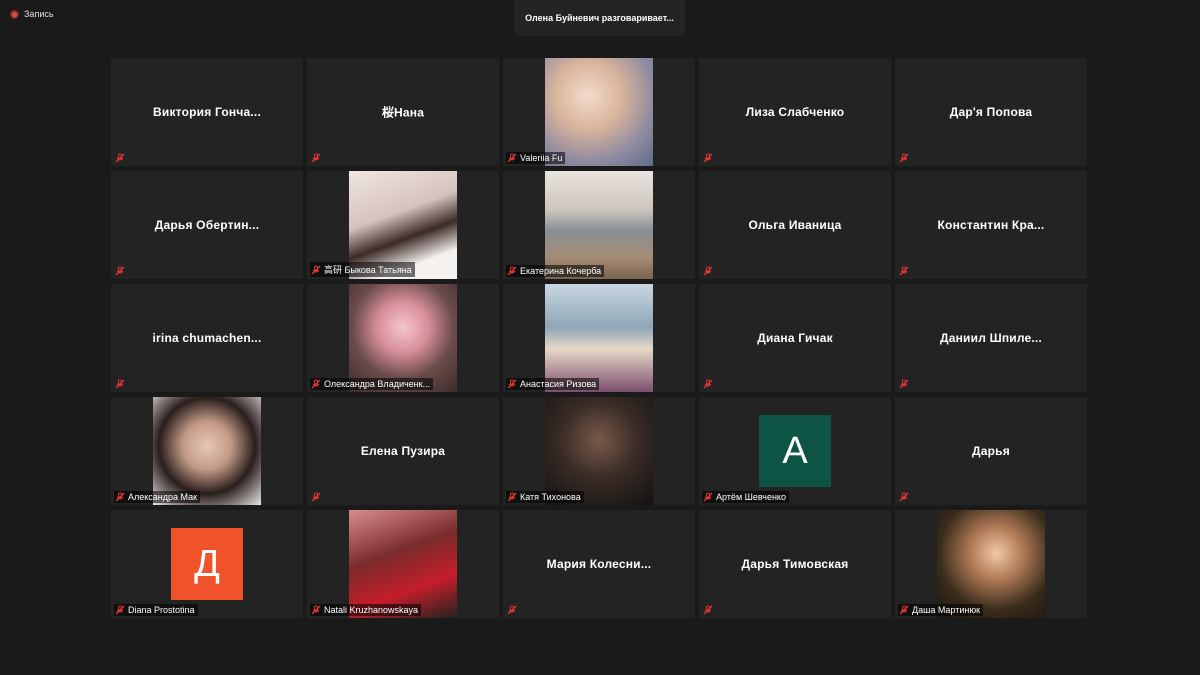 This screenshot has width=1200, height=675. I want to click on participant-label: Александра Мак, so click(157, 497).